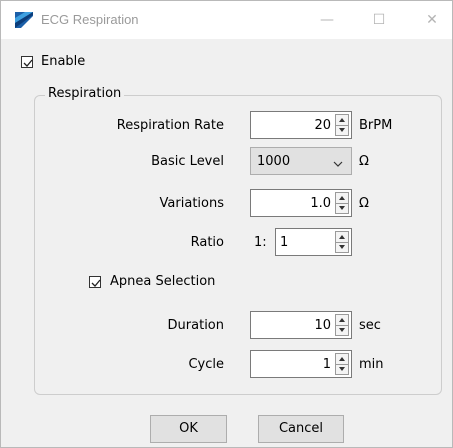  What do you see at coordinates (206, 364) in the screenshot?
I see `cycle-label: Cycle` at bounding box center [206, 364].